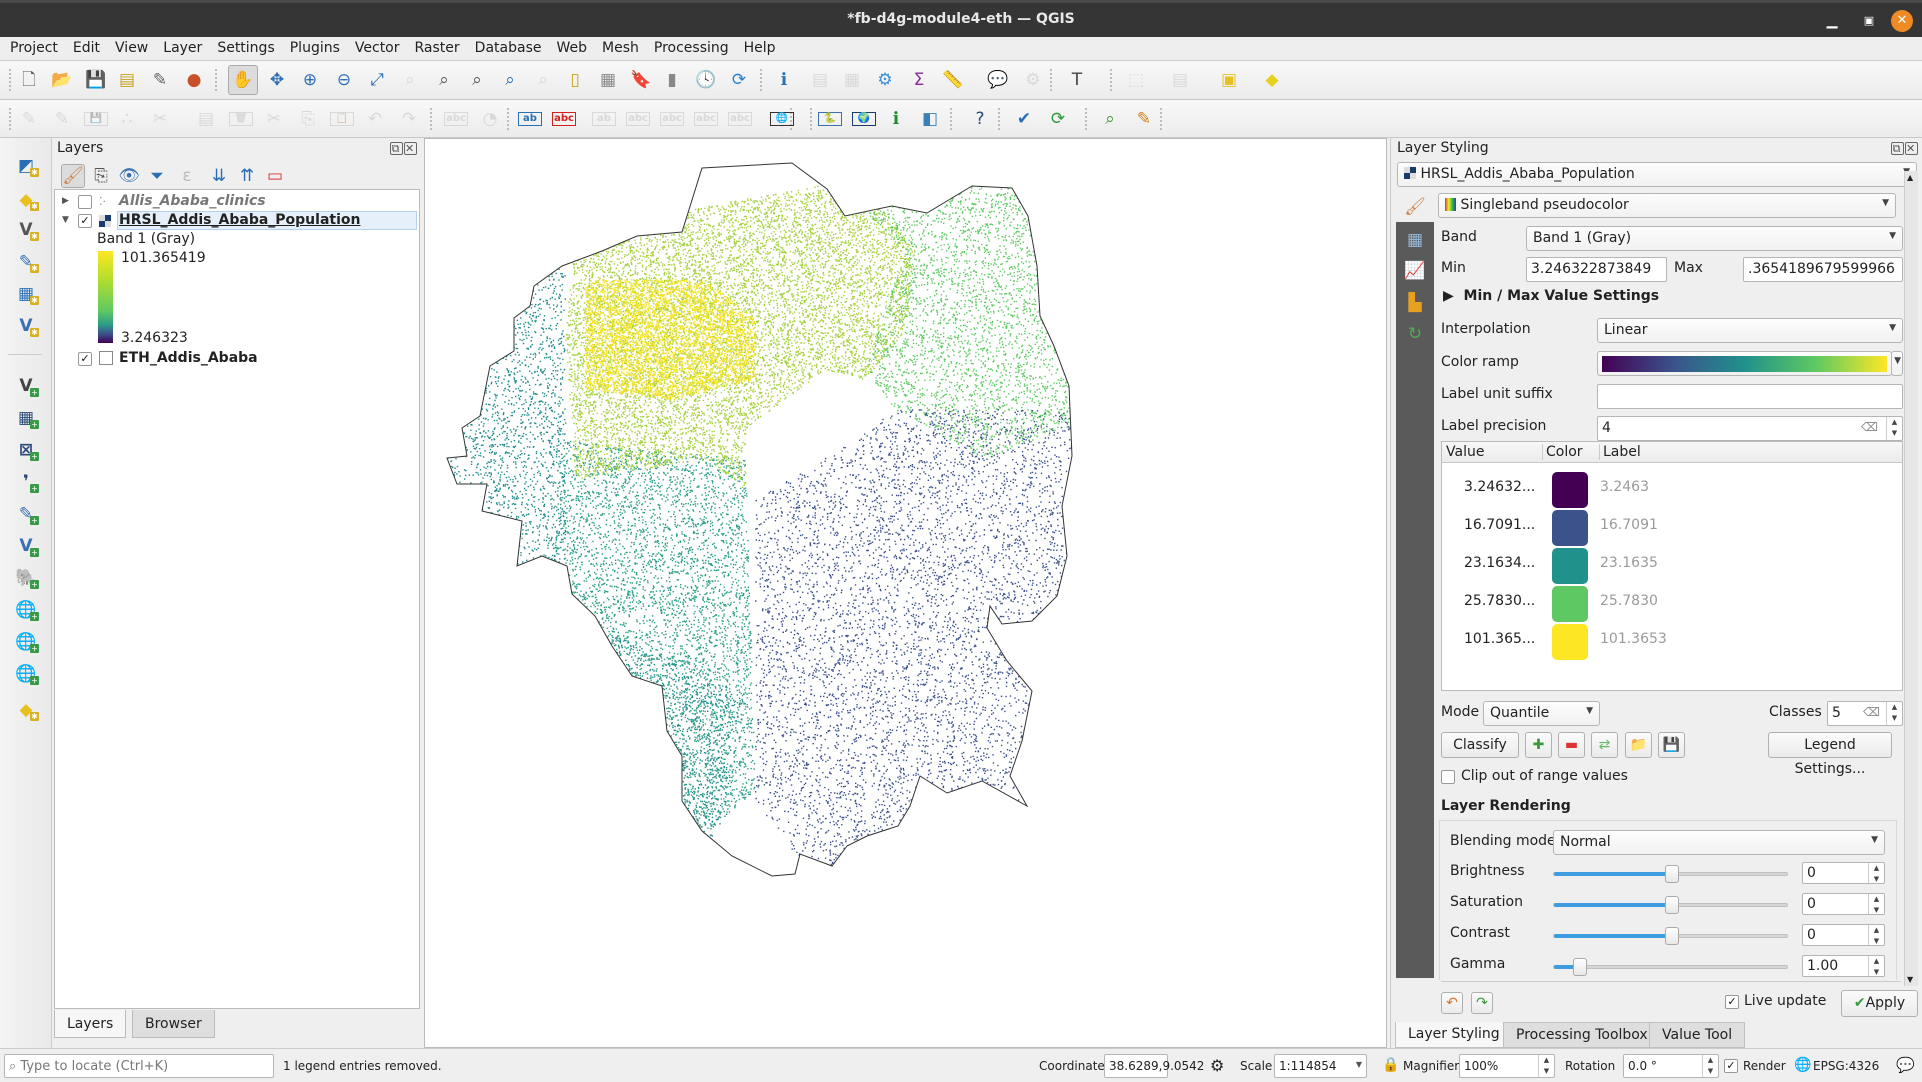  Describe the element at coordinates (131, 46) in the screenshot. I see `menu-view: View` at that location.